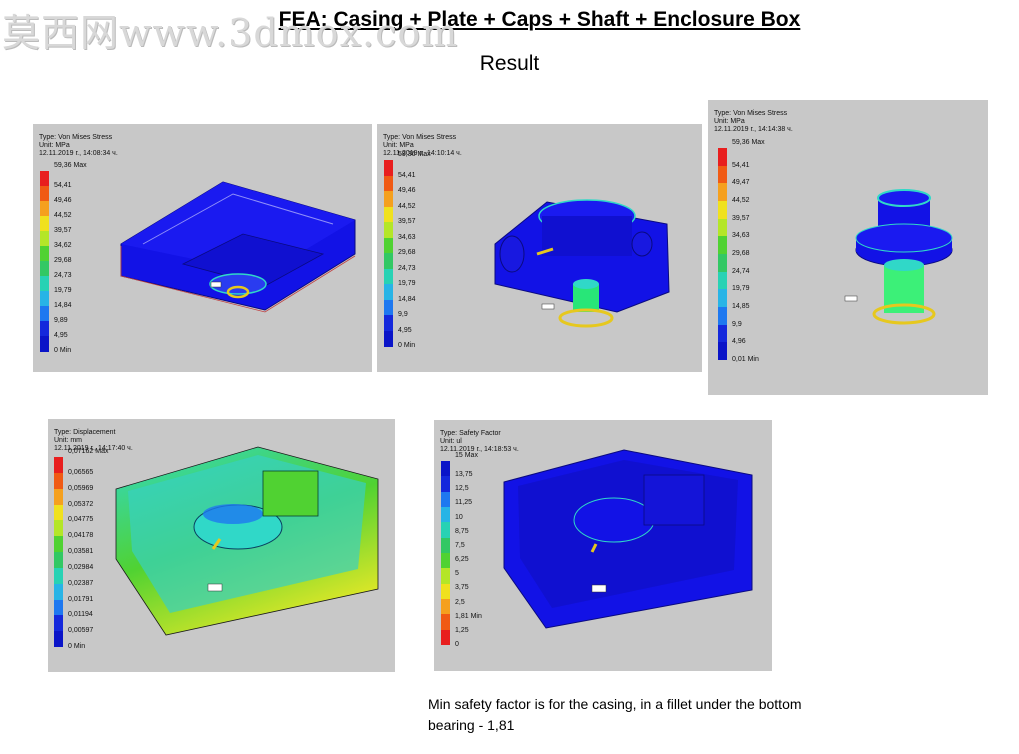 This screenshot has height=754, width=1019. I want to click on model-view-enclosure-displacement, so click(247, 541).